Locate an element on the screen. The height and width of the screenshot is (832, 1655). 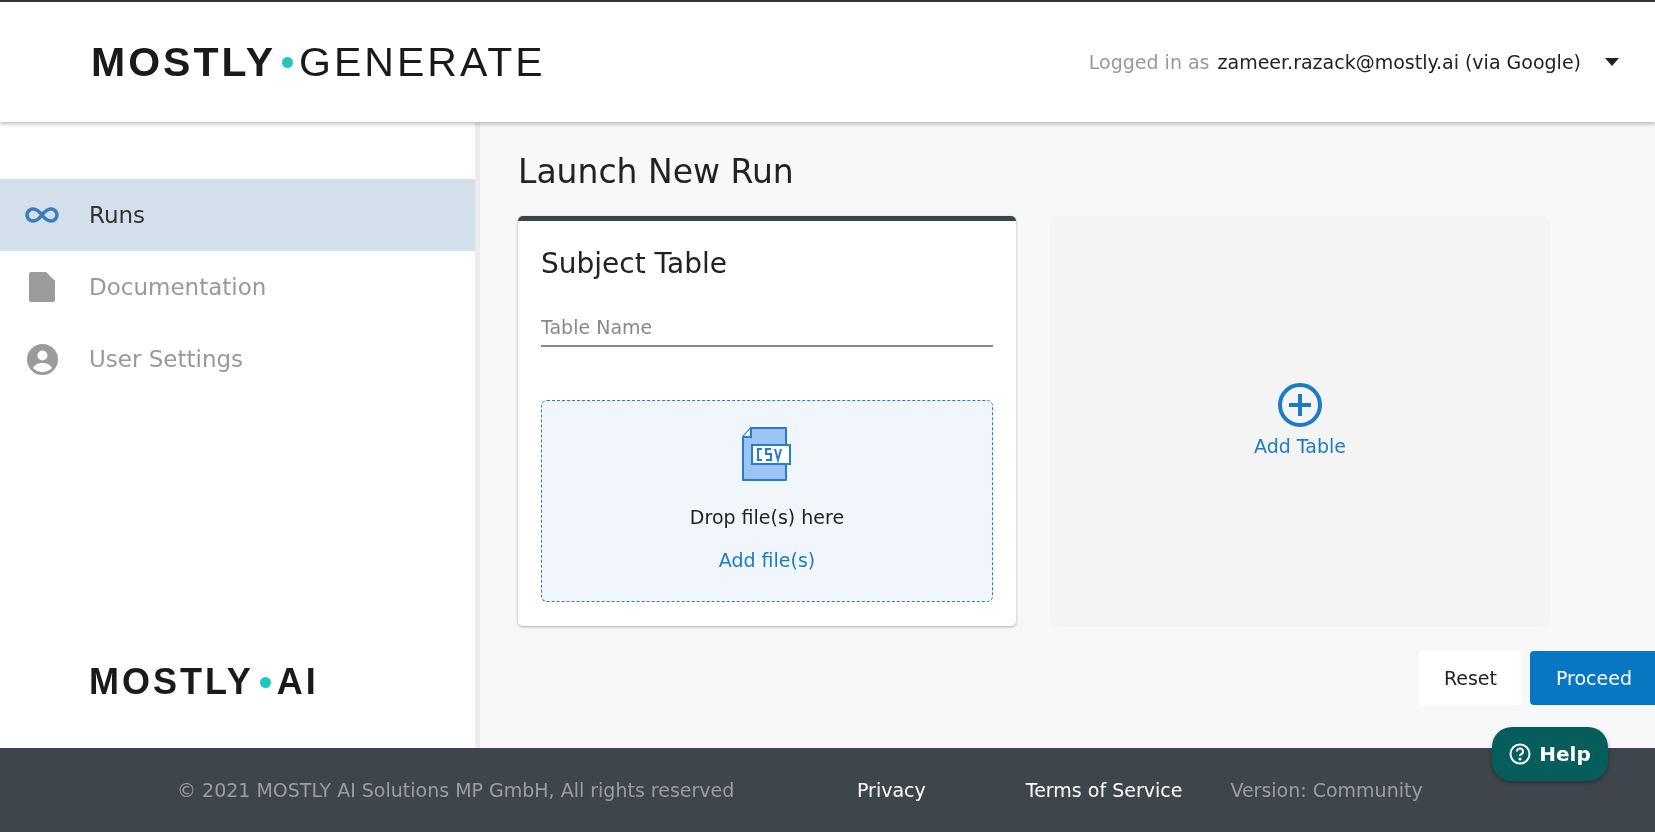
login-label: Logged in as is located at coordinates (1149, 62).